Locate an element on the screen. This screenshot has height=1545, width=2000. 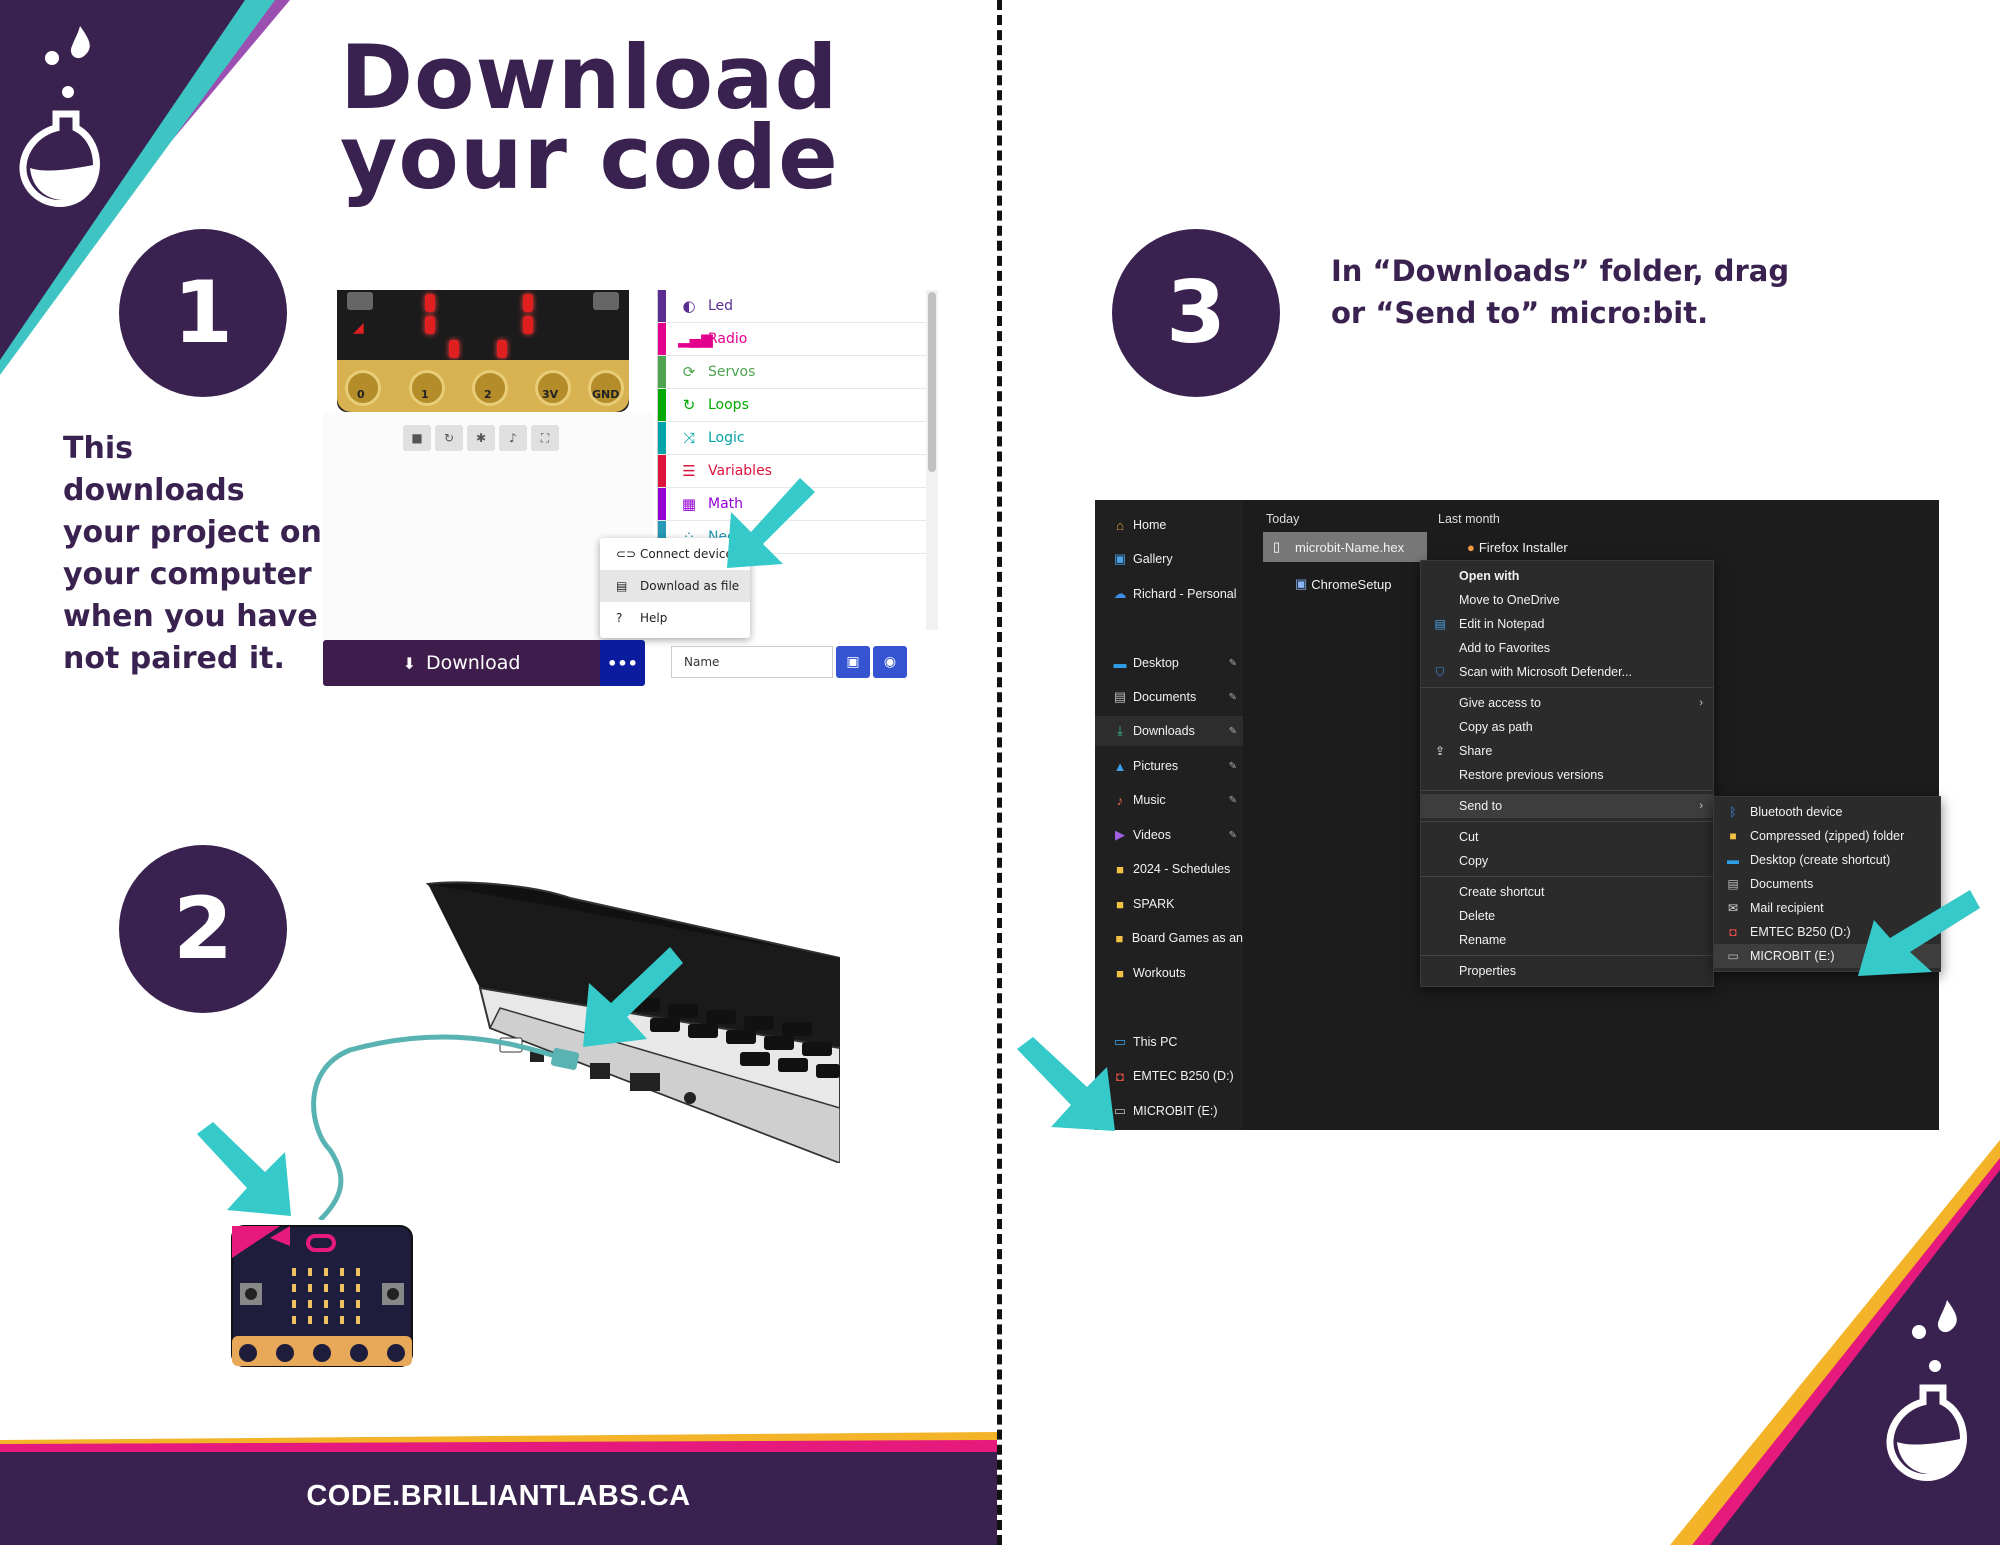
cloud-icon: ☁ is located at coordinates (1120, 593).